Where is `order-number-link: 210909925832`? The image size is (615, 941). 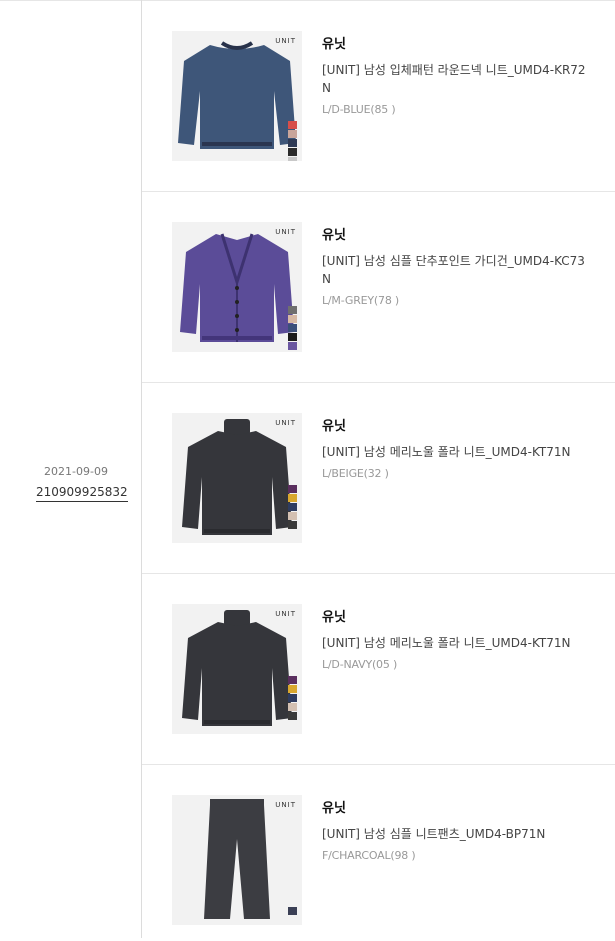
order-number-link: 210909925832 is located at coordinates (82, 493).